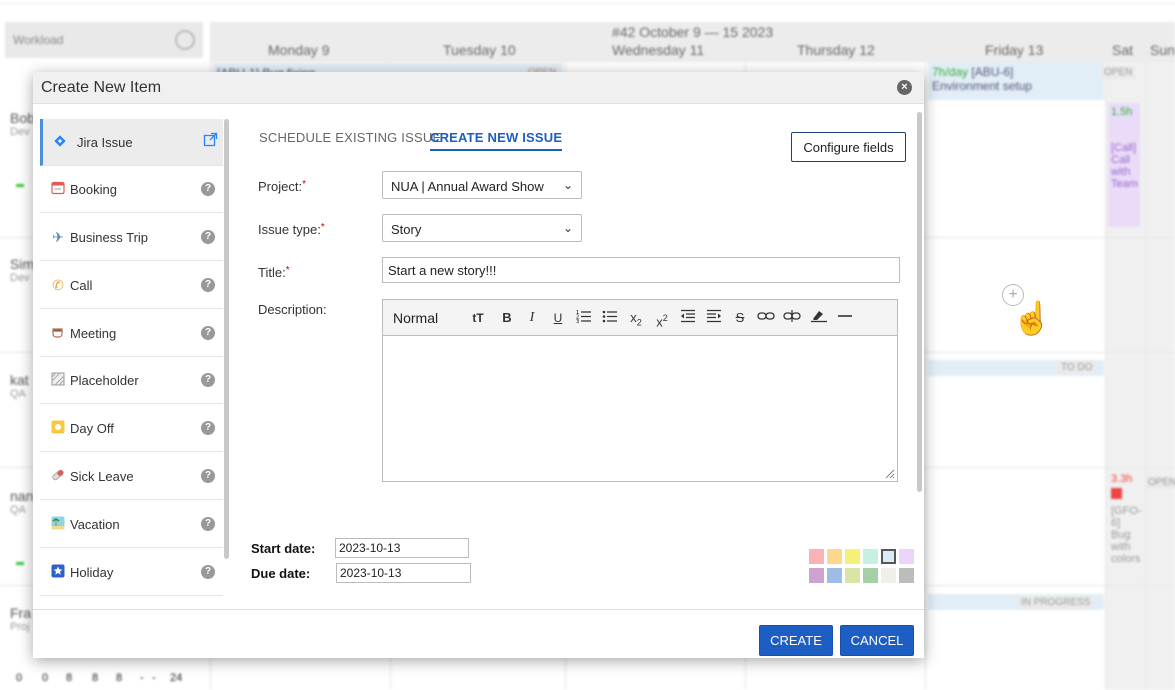  Describe the element at coordinates (1124, 165) in the screenshot. I see `event-block: 1.5h [Call] Call with Team` at that location.